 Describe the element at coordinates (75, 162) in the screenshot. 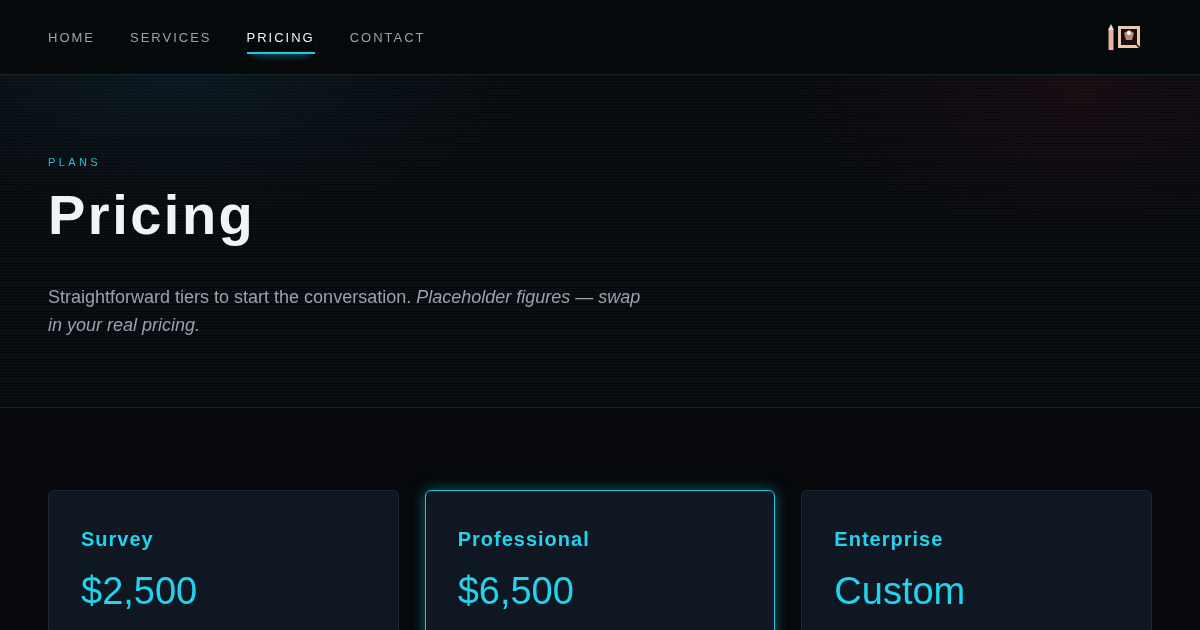

I see `section-eyebrow: PLANS` at that location.